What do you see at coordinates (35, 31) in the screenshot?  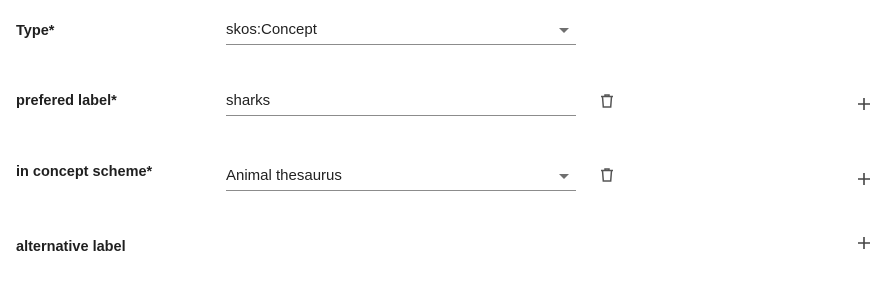 I see `type-label: Type*` at bounding box center [35, 31].